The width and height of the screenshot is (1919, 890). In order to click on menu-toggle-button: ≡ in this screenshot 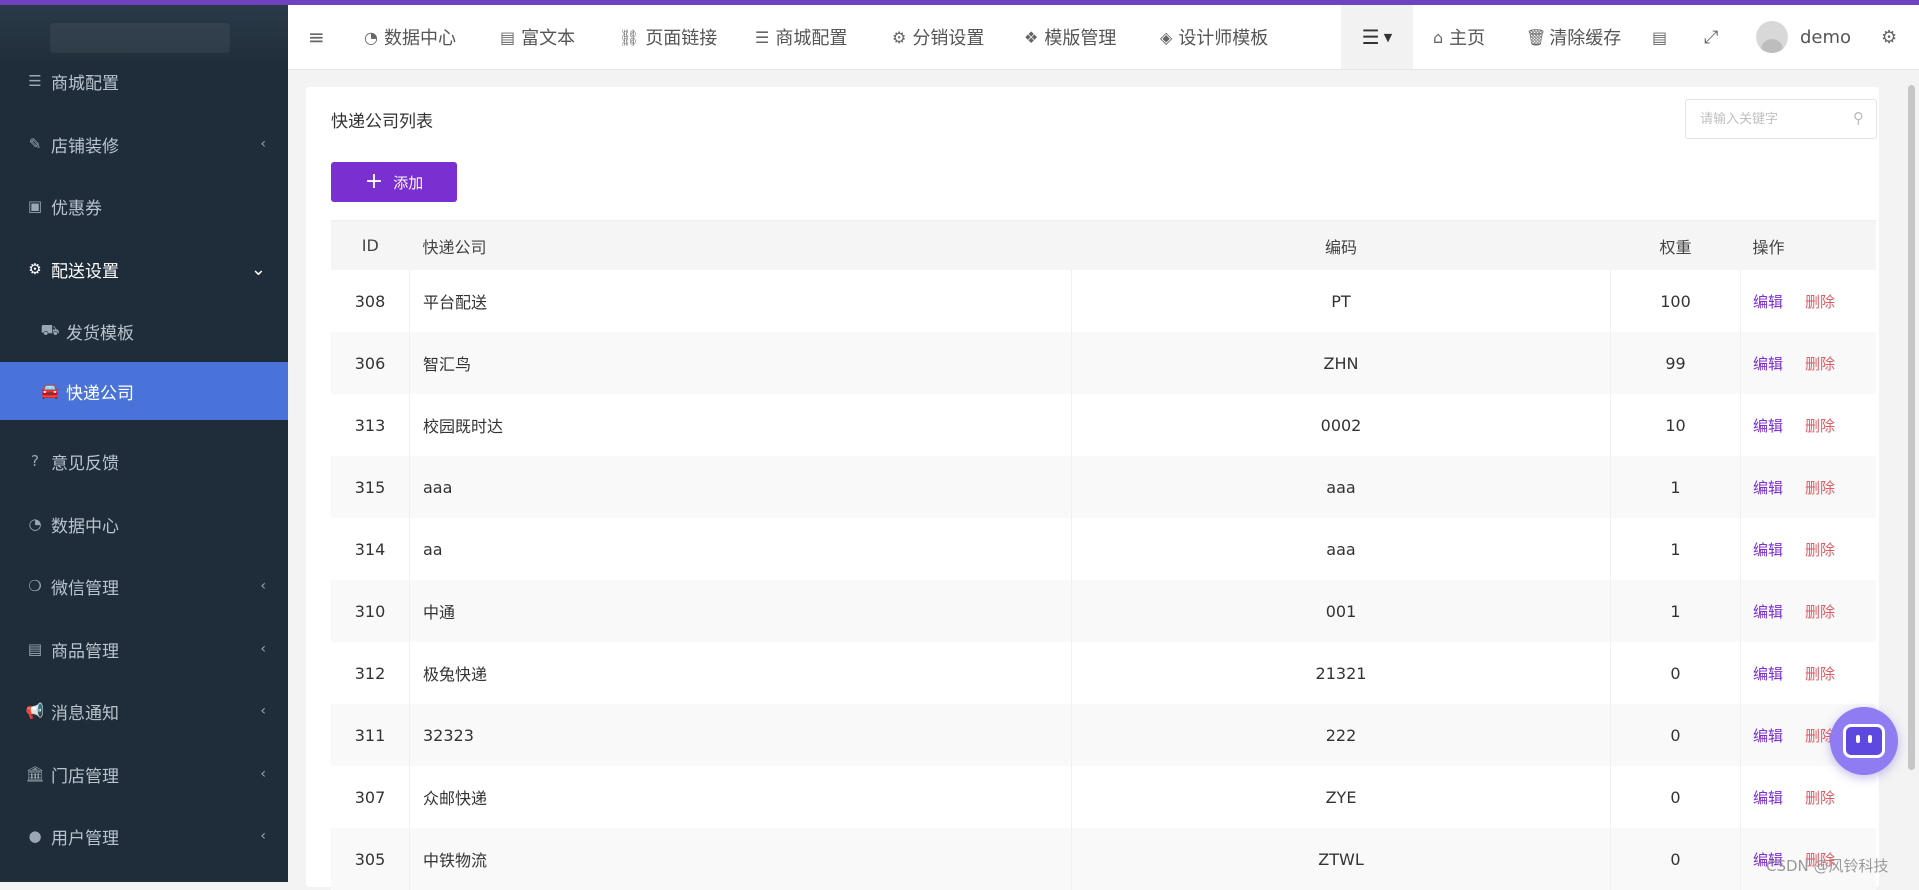, I will do `click(319, 37)`.